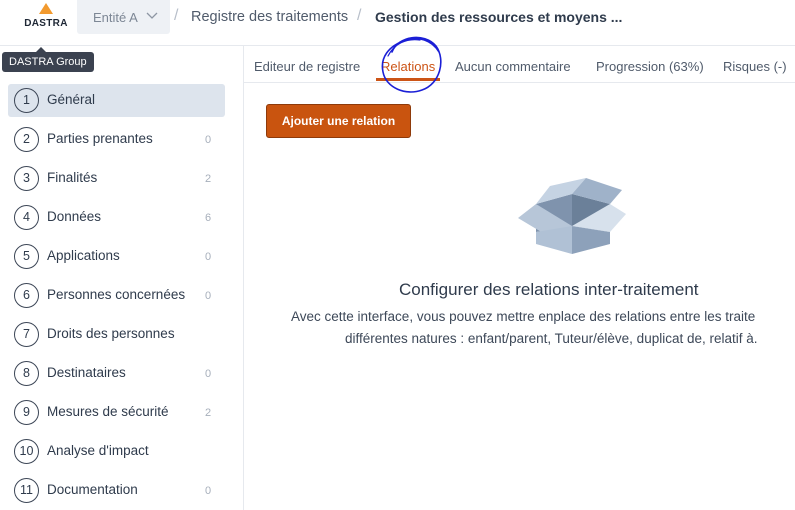 Image resolution: width=795 pixels, height=510 pixels. I want to click on sidebar-item-applications: 5 Applications 0, so click(116, 256).